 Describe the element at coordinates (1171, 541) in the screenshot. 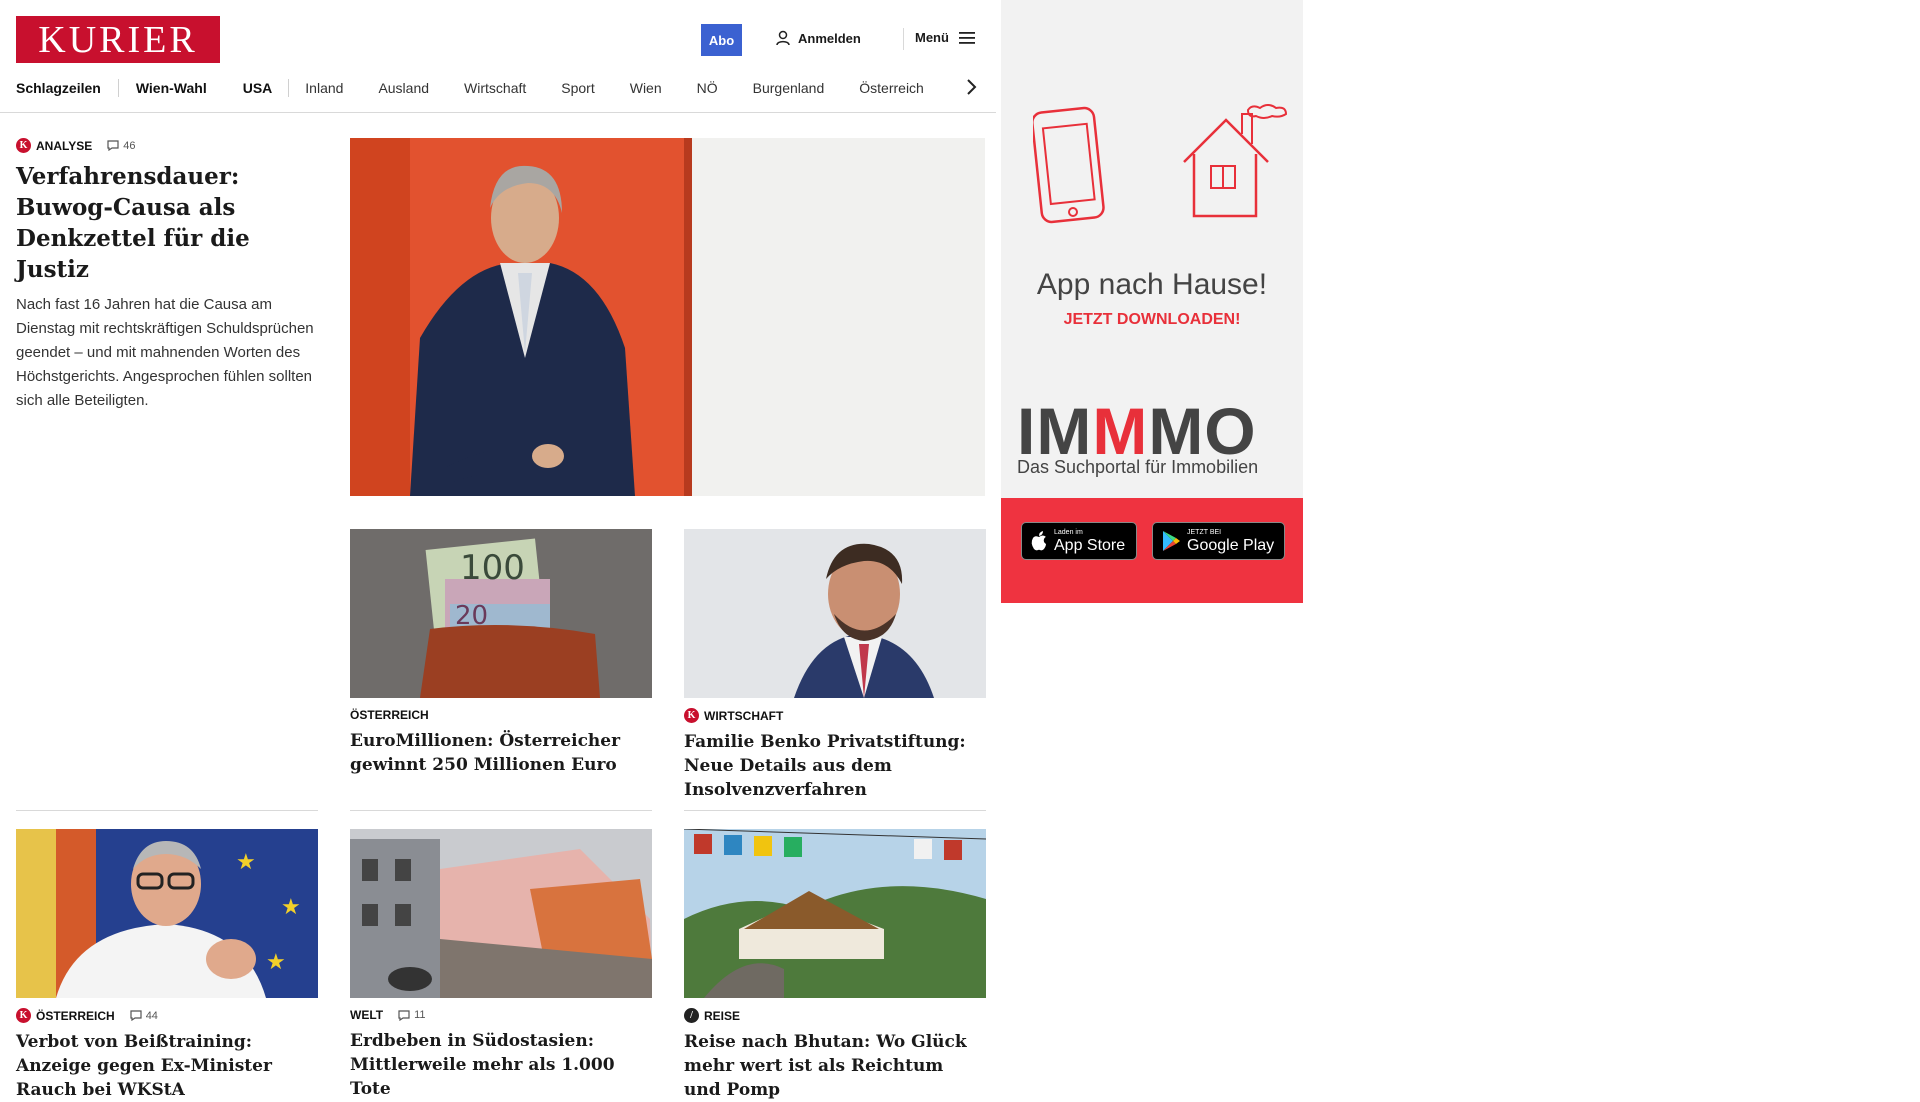

I see `google-play-icon` at that location.